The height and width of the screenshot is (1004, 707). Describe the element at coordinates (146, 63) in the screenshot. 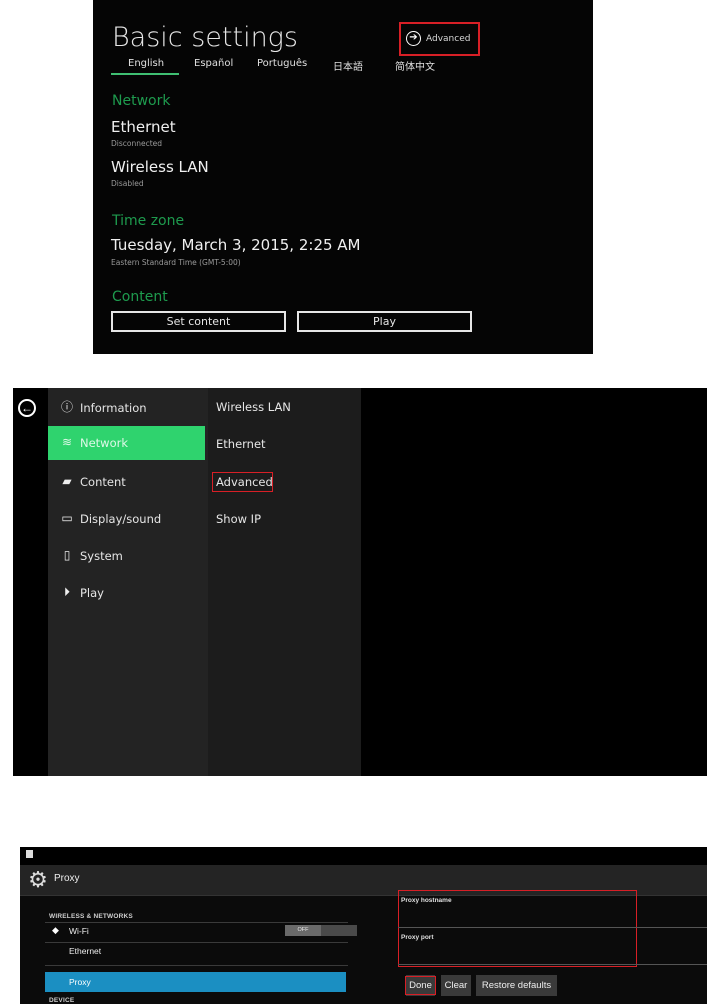

I see `lang-tab-english: English` at that location.